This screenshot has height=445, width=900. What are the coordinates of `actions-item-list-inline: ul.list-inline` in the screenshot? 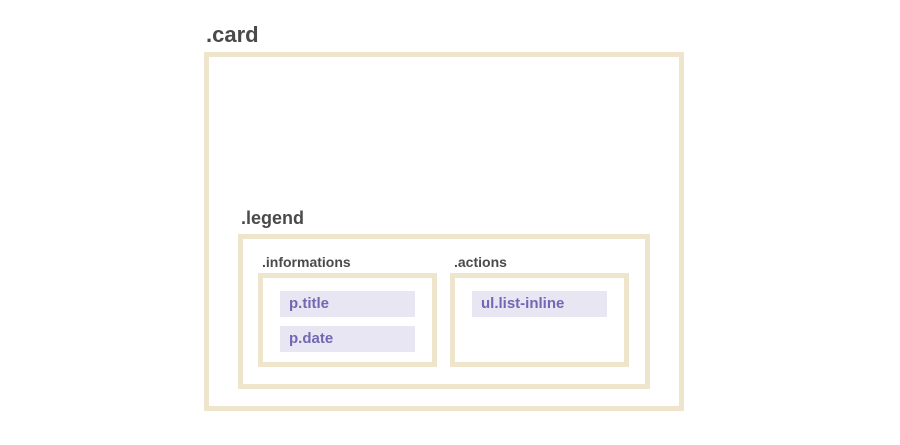 It's located at (539, 304).